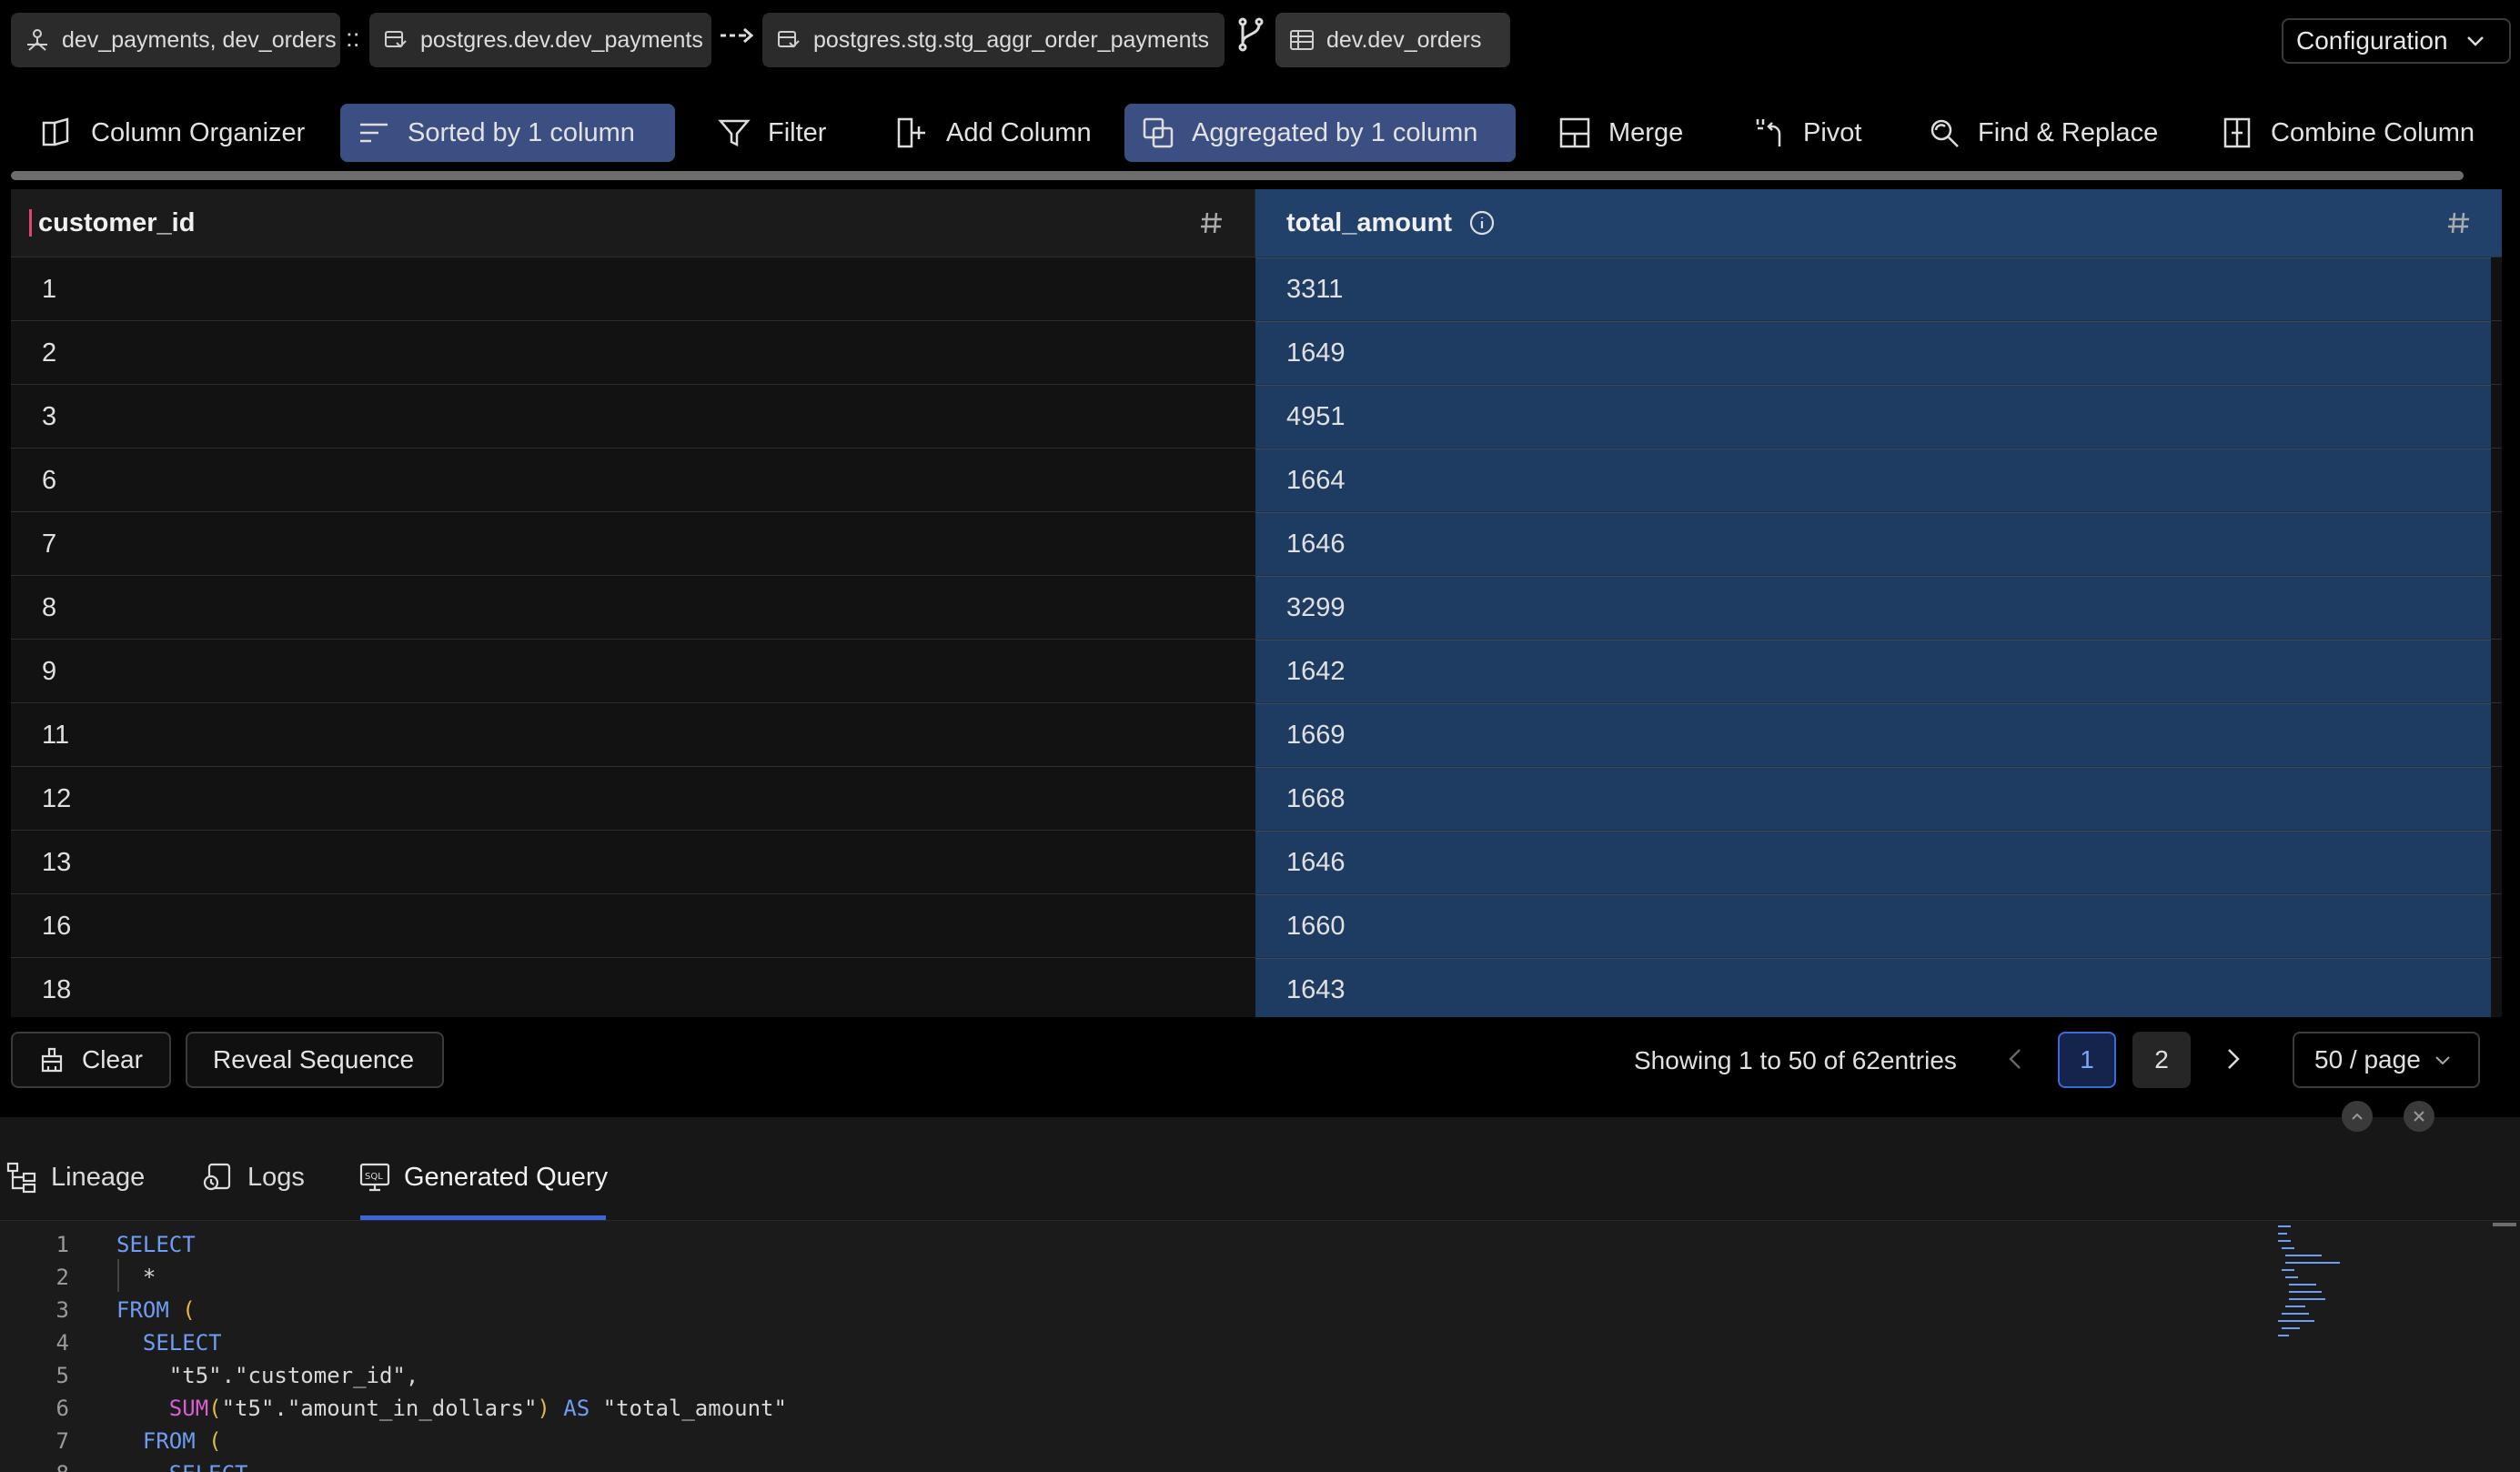 The image size is (2520, 1472). I want to click on page-2-button: 2, so click(2161, 1060).